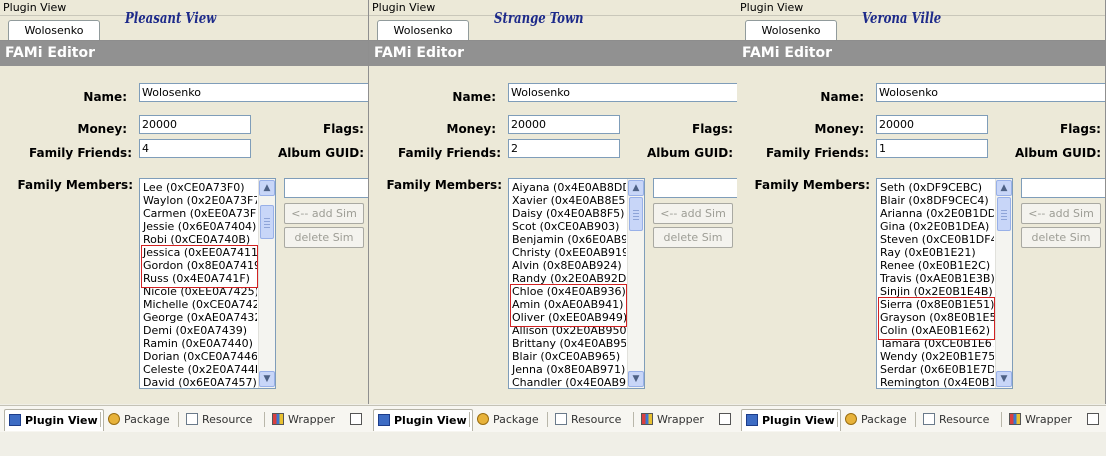 This screenshot has width=1106, height=456. I want to click on list-item: George (0xAE0A7432), so click(199, 317).